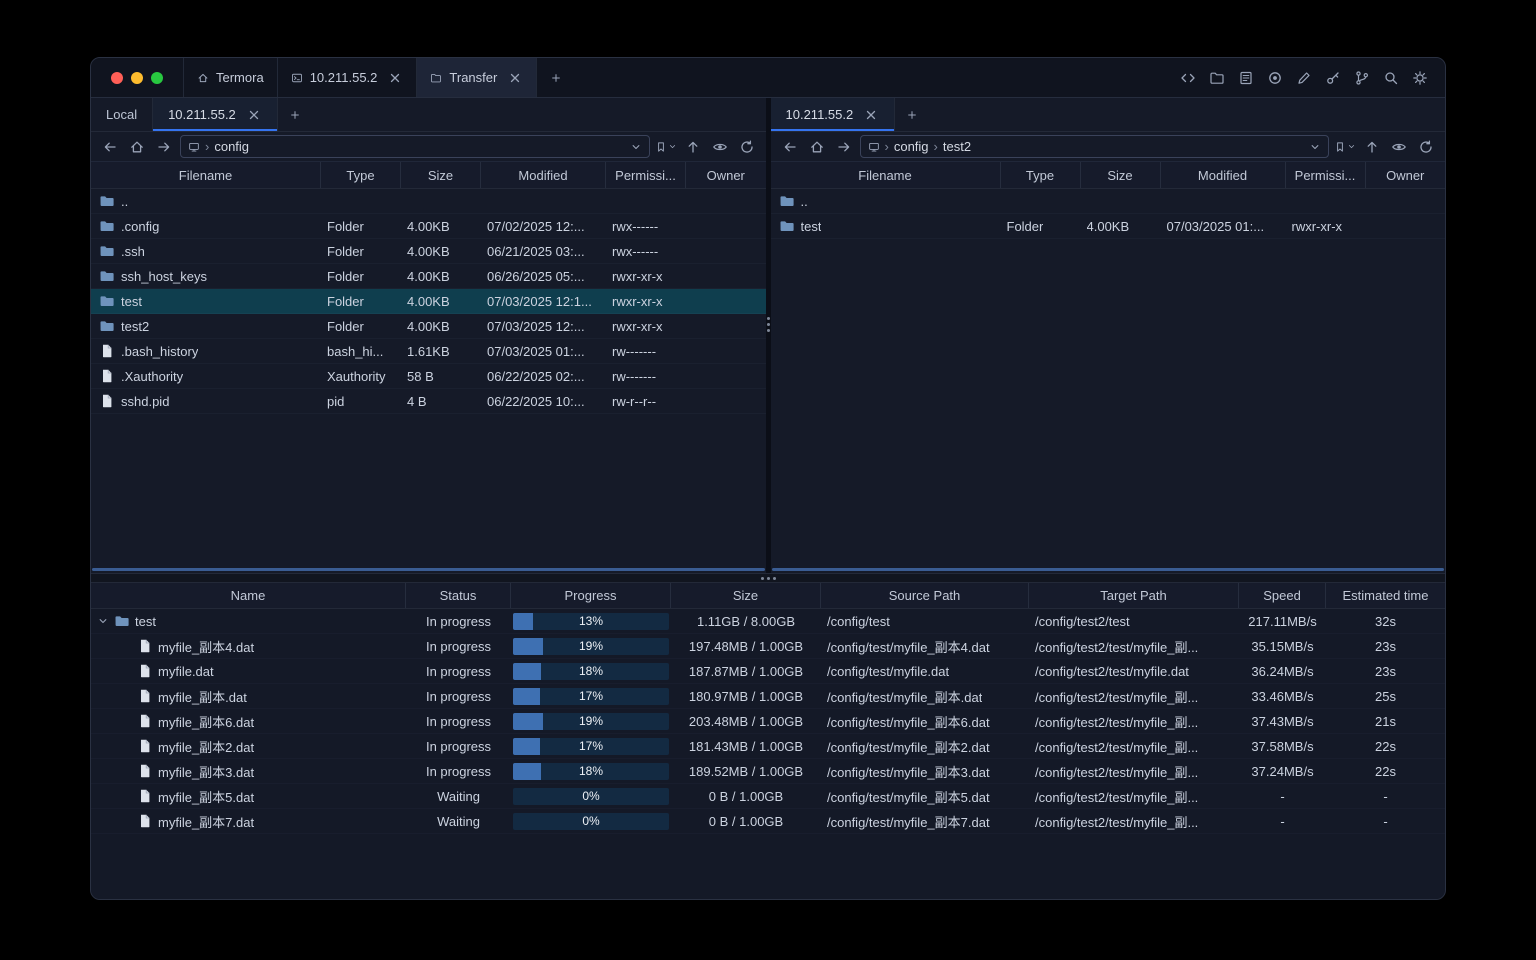 This screenshot has width=1536, height=960. What do you see at coordinates (1188, 78) in the screenshot?
I see `code-button` at bounding box center [1188, 78].